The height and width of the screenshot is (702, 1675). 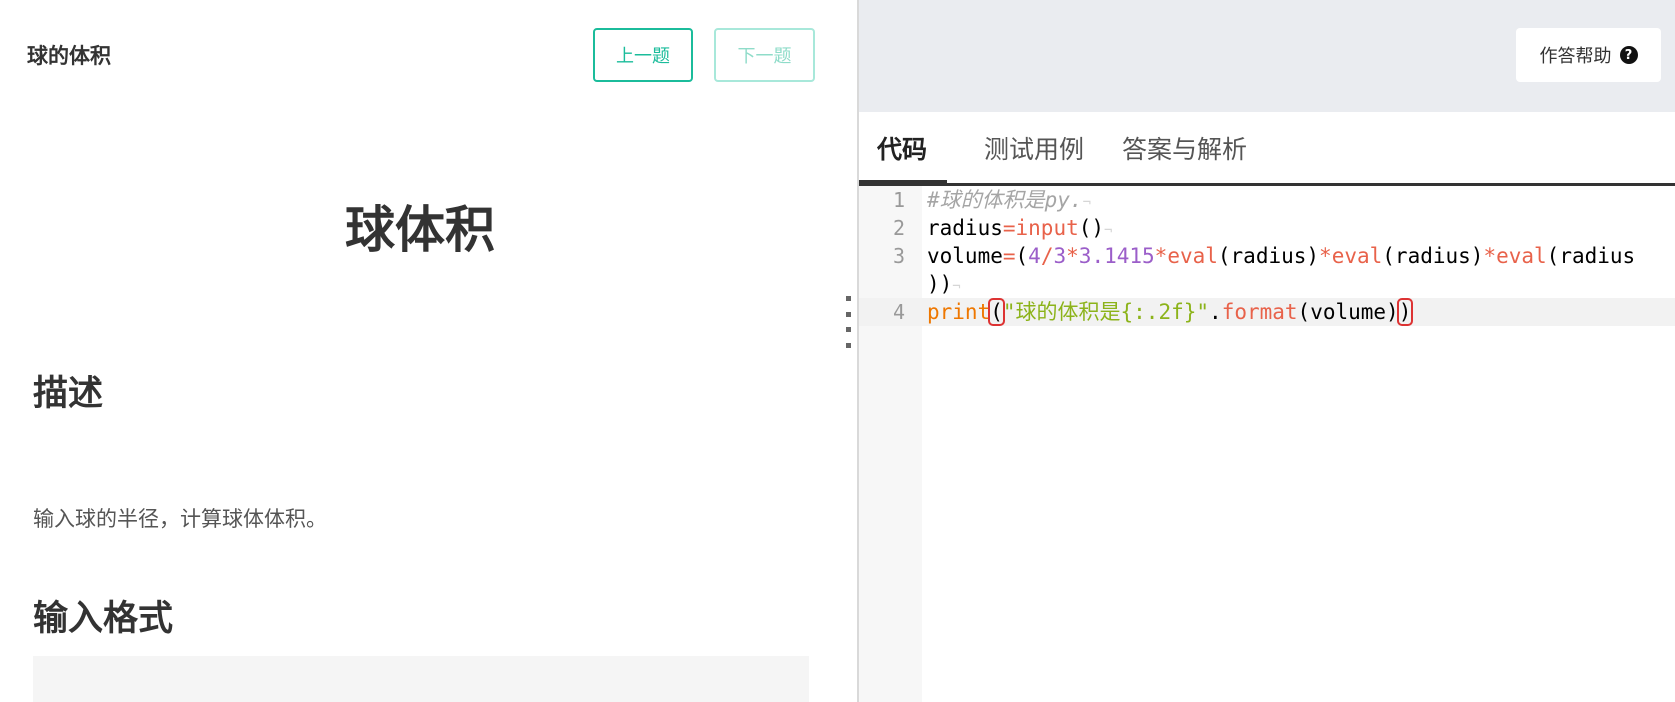 What do you see at coordinates (1170, 312) in the screenshot?
I see `code-text: print("球的体积是{:.2f}".format(volume))` at bounding box center [1170, 312].